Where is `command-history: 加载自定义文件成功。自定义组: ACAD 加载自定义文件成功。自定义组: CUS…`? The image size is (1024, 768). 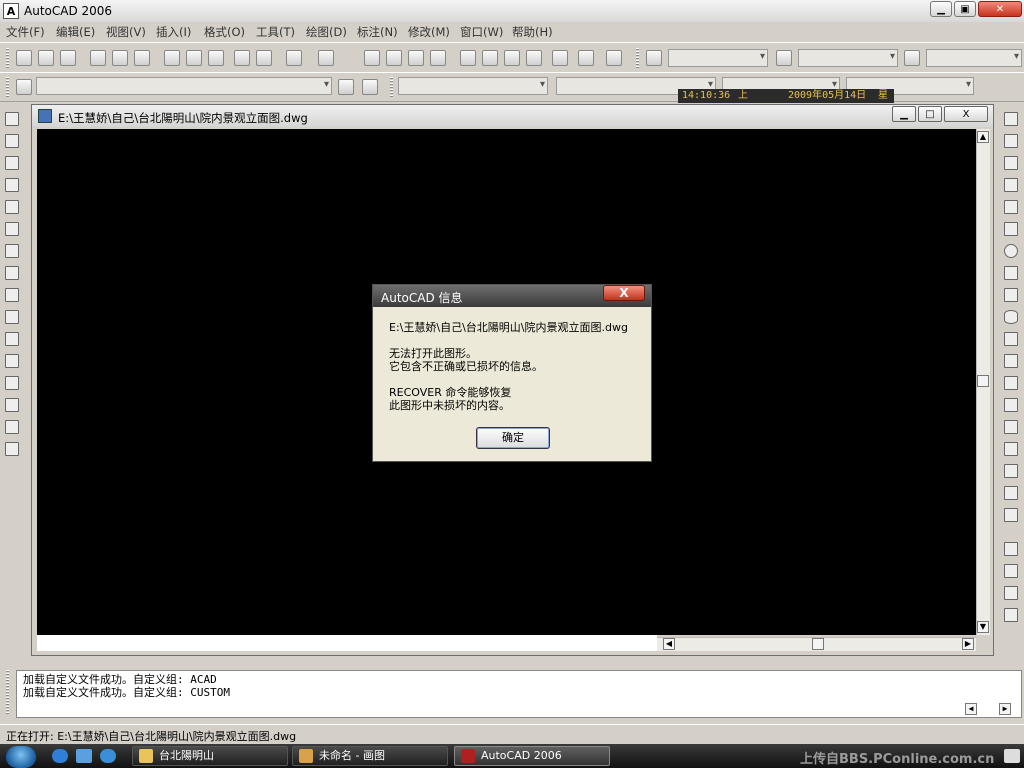
command-history: 加载自定义文件成功。自定义组: ACAD 加载自定义文件成功。自定义组: CUS… is located at coordinates (519, 694).